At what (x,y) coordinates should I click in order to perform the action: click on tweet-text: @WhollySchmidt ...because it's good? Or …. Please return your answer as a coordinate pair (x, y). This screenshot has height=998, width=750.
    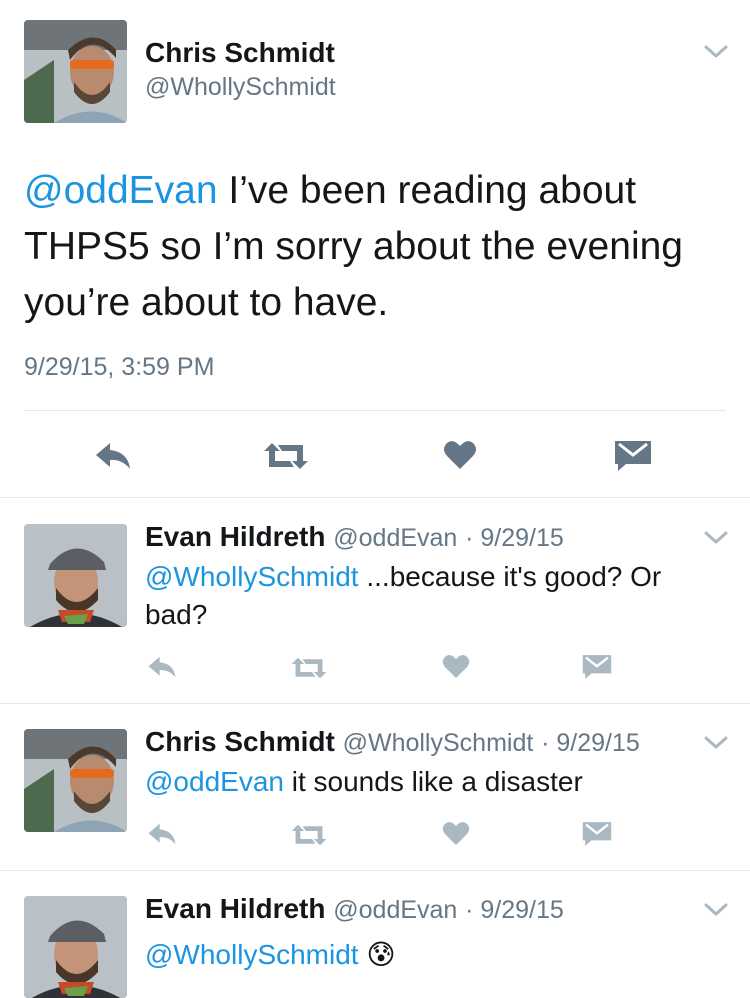
    Looking at the image, I should click on (425, 596).